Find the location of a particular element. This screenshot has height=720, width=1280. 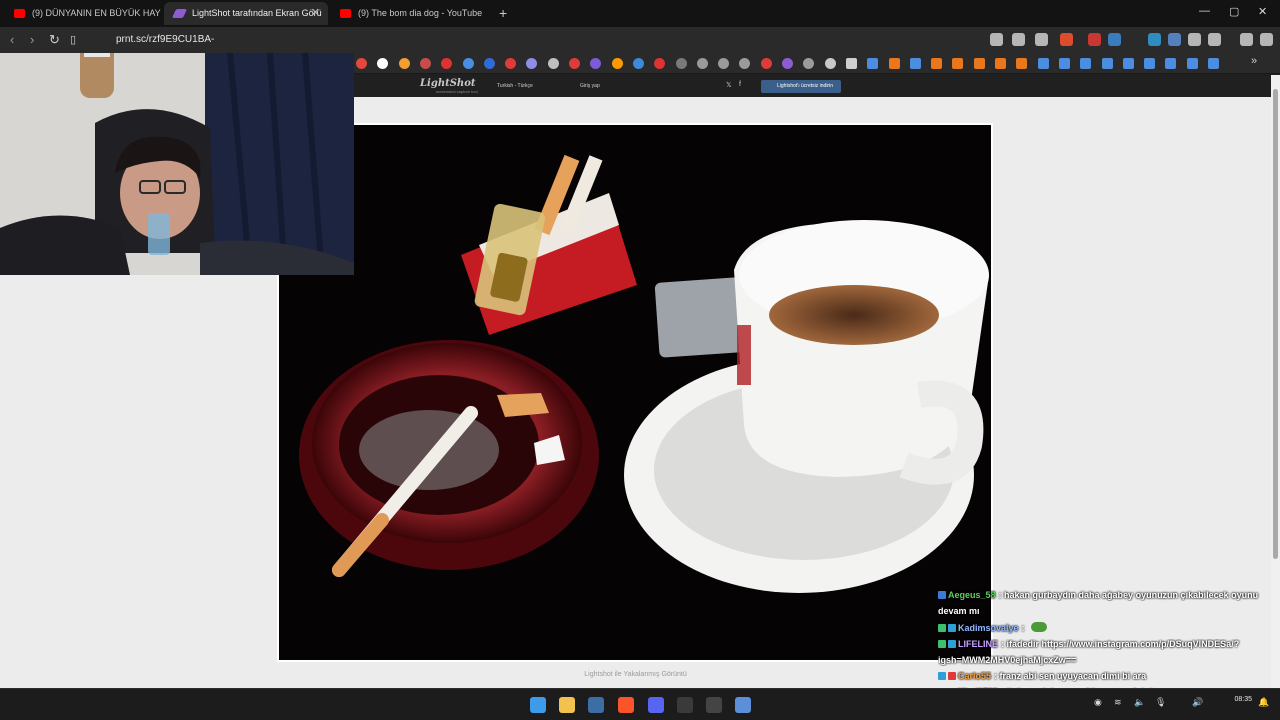

brave-shield-icon is located at coordinates (1066, 39).